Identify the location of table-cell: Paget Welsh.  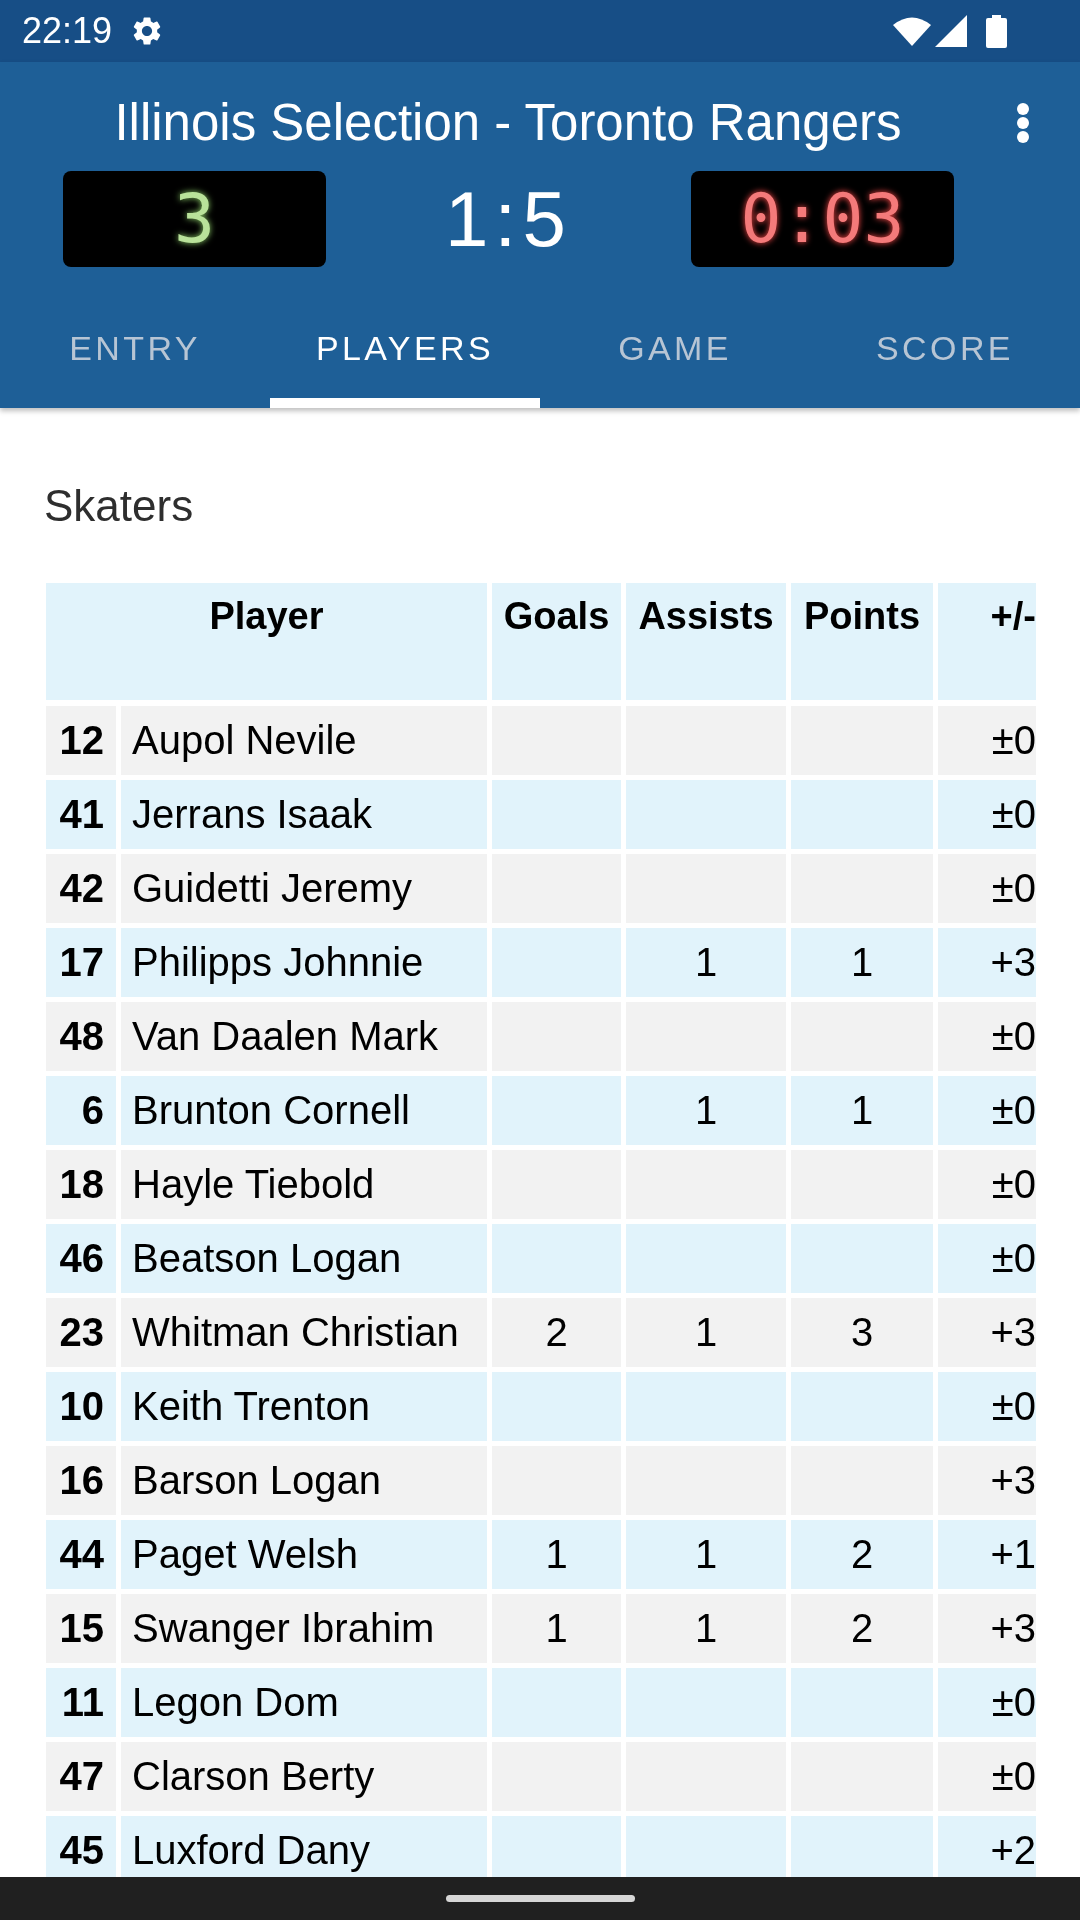
(304, 1554).